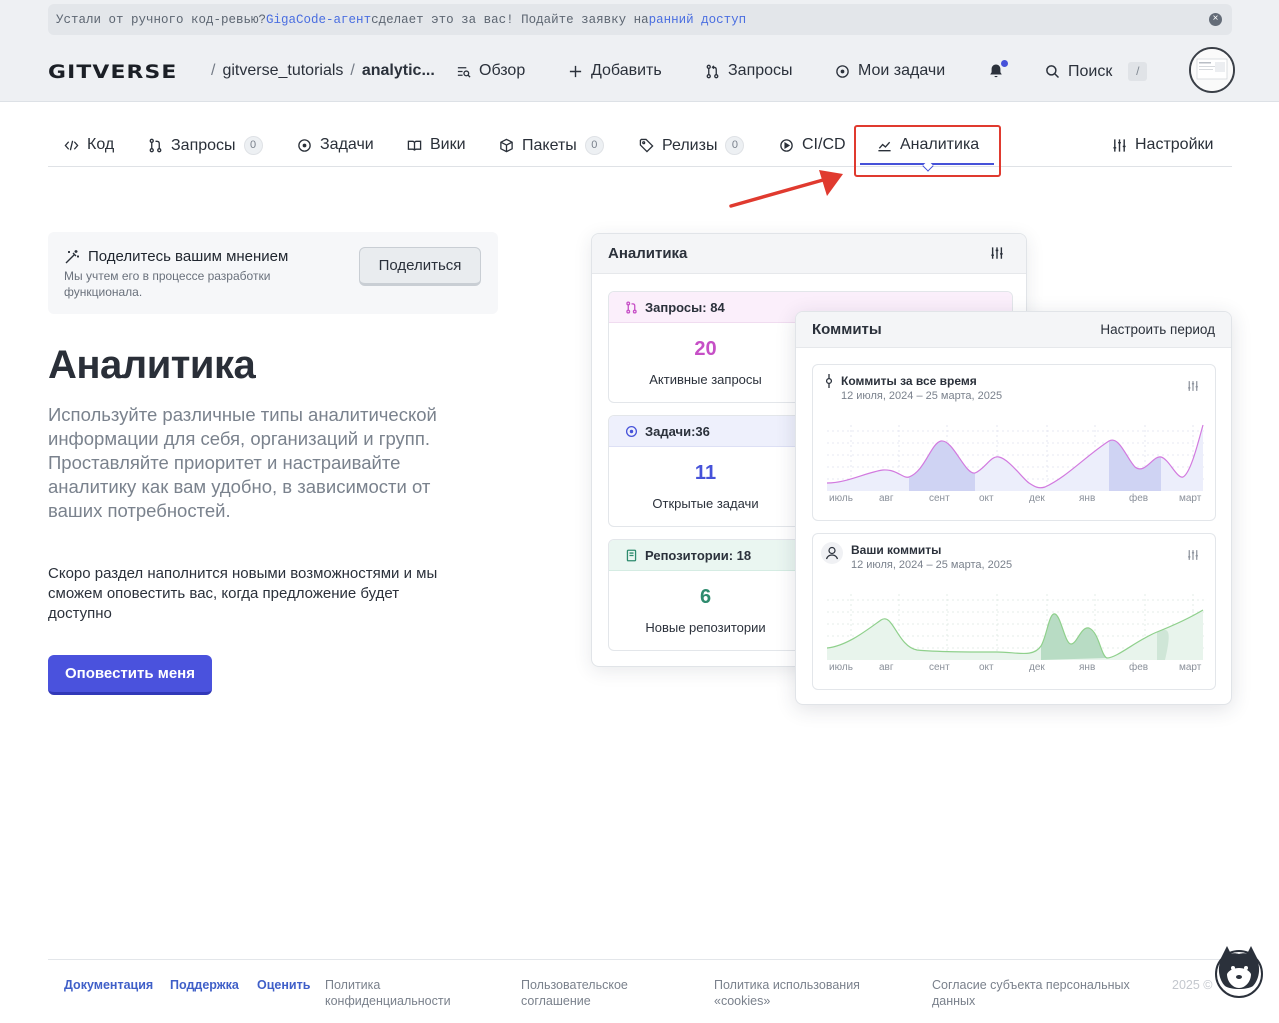 The height and width of the screenshot is (1023, 1279). Describe the element at coordinates (420, 266) in the screenshot. I see `share-button: Поделиться` at that location.